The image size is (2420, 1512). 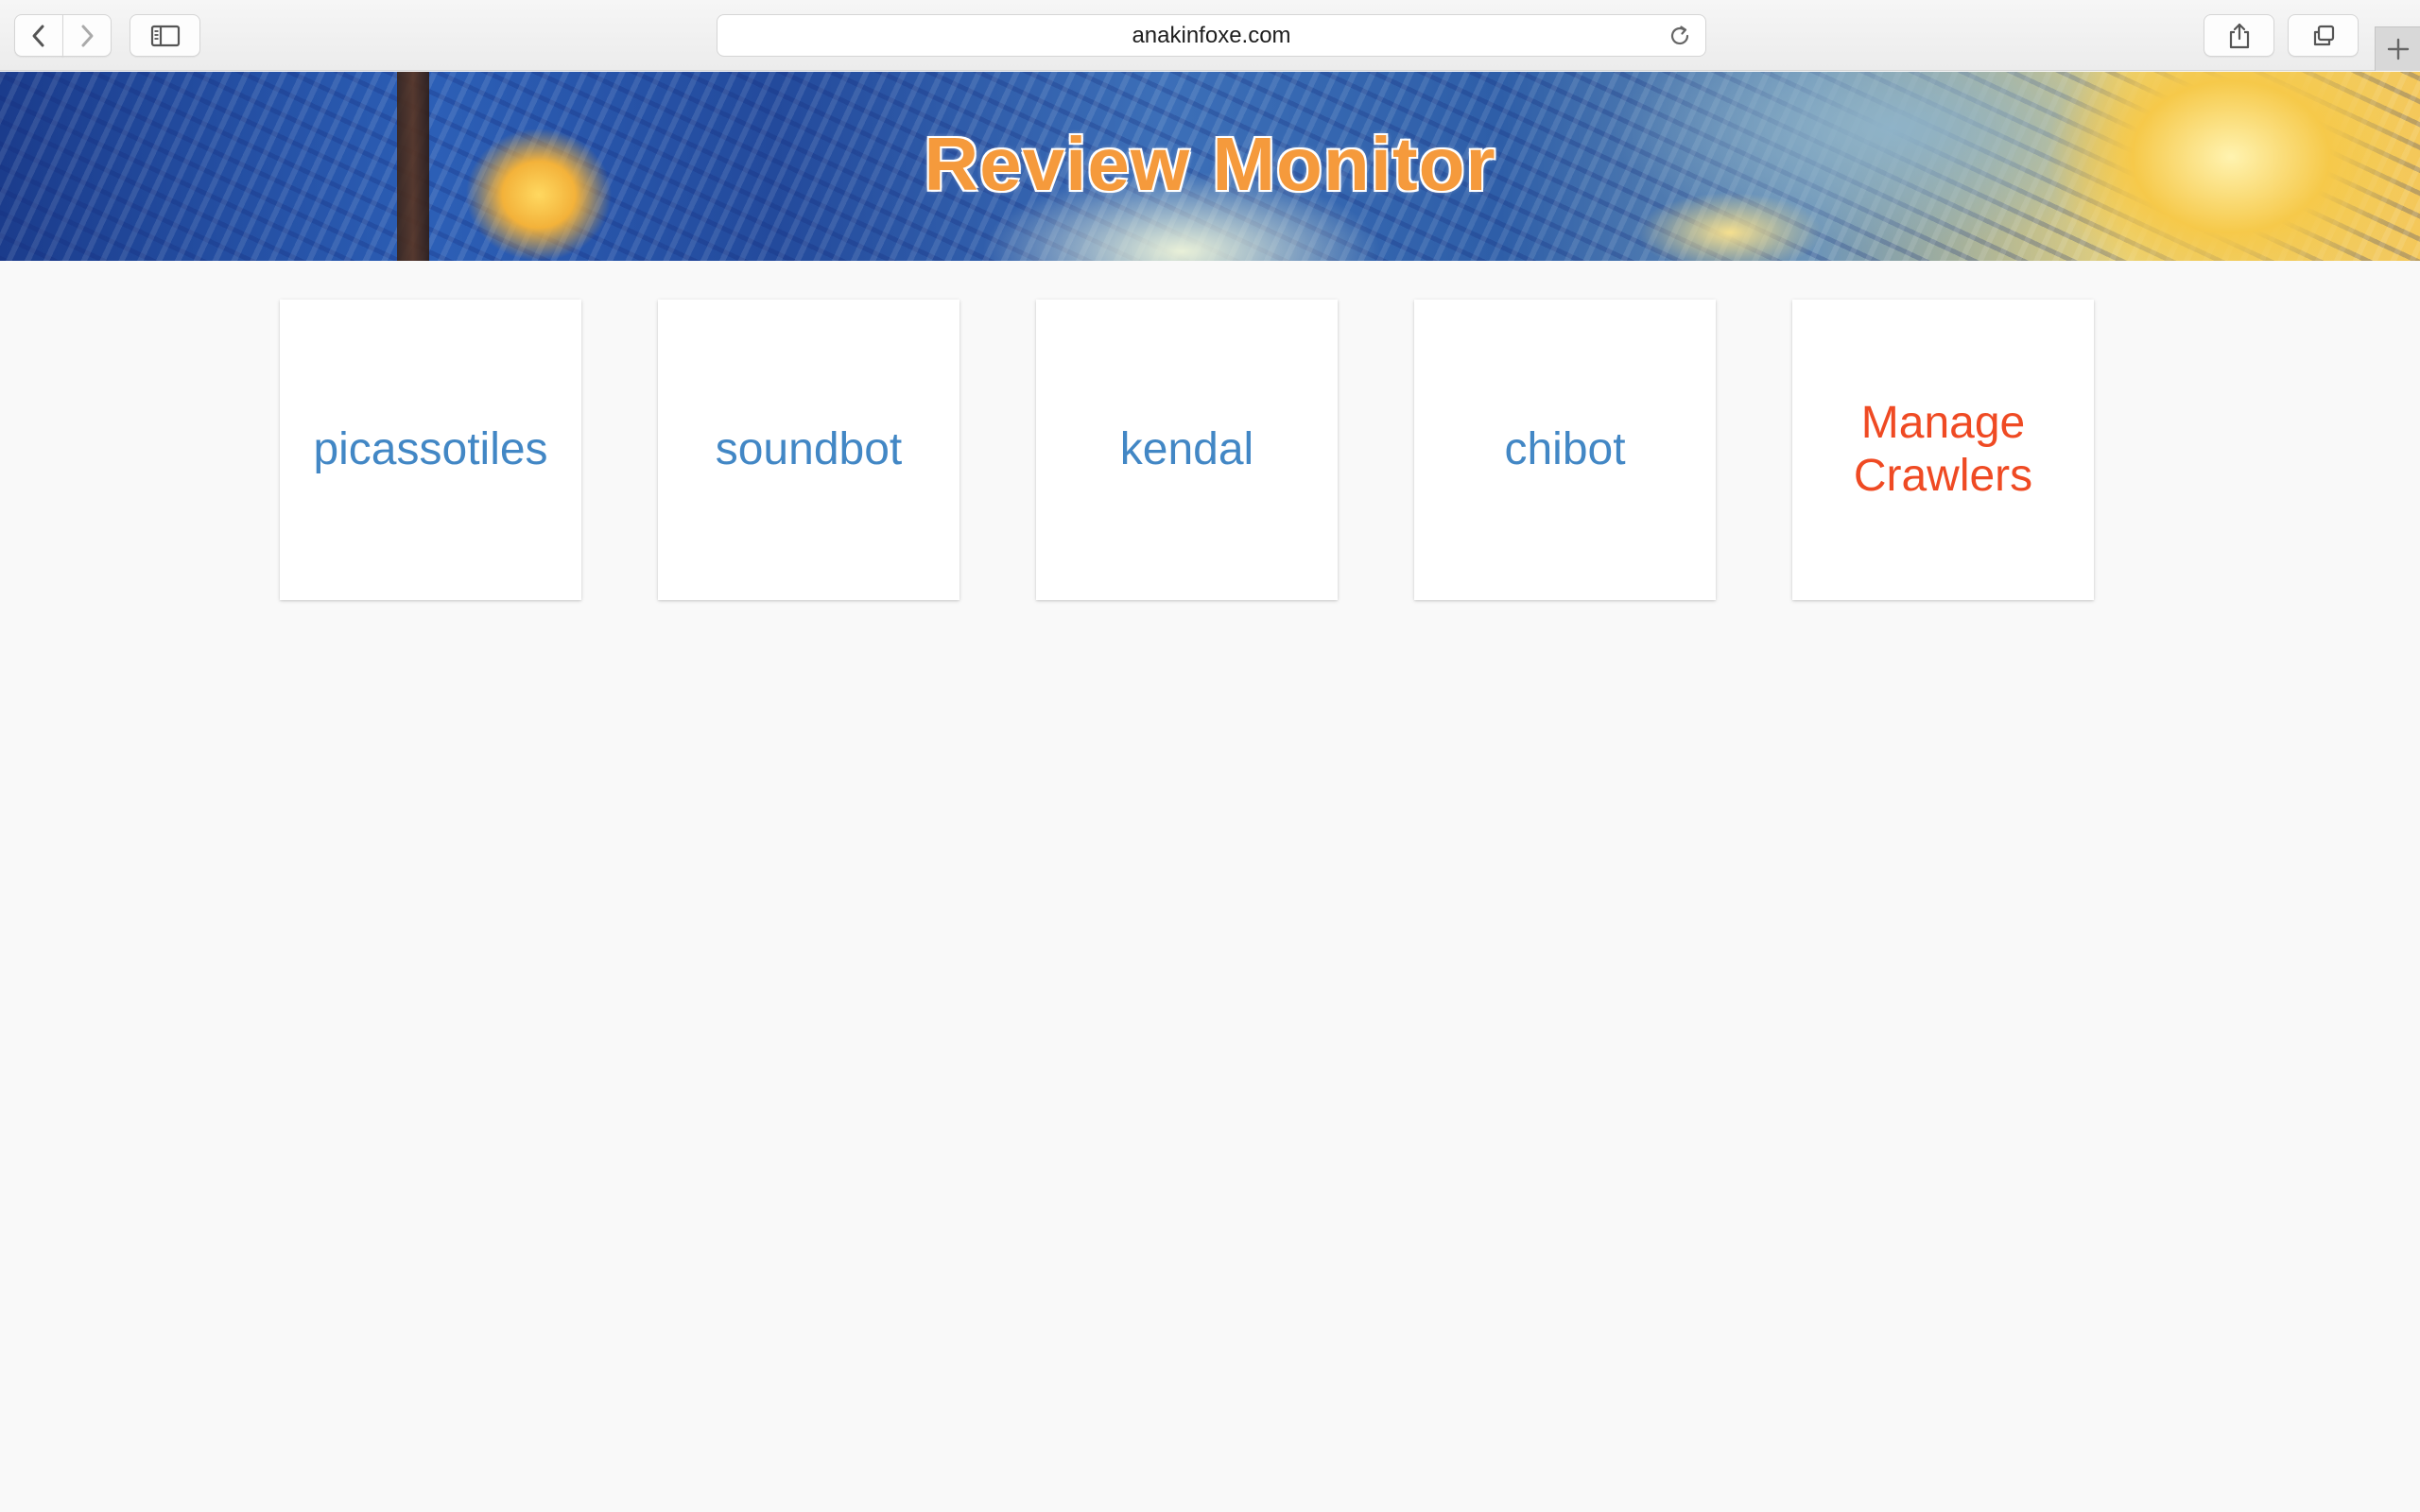 I want to click on tabs-overview-icon, so click(x=2323, y=35).